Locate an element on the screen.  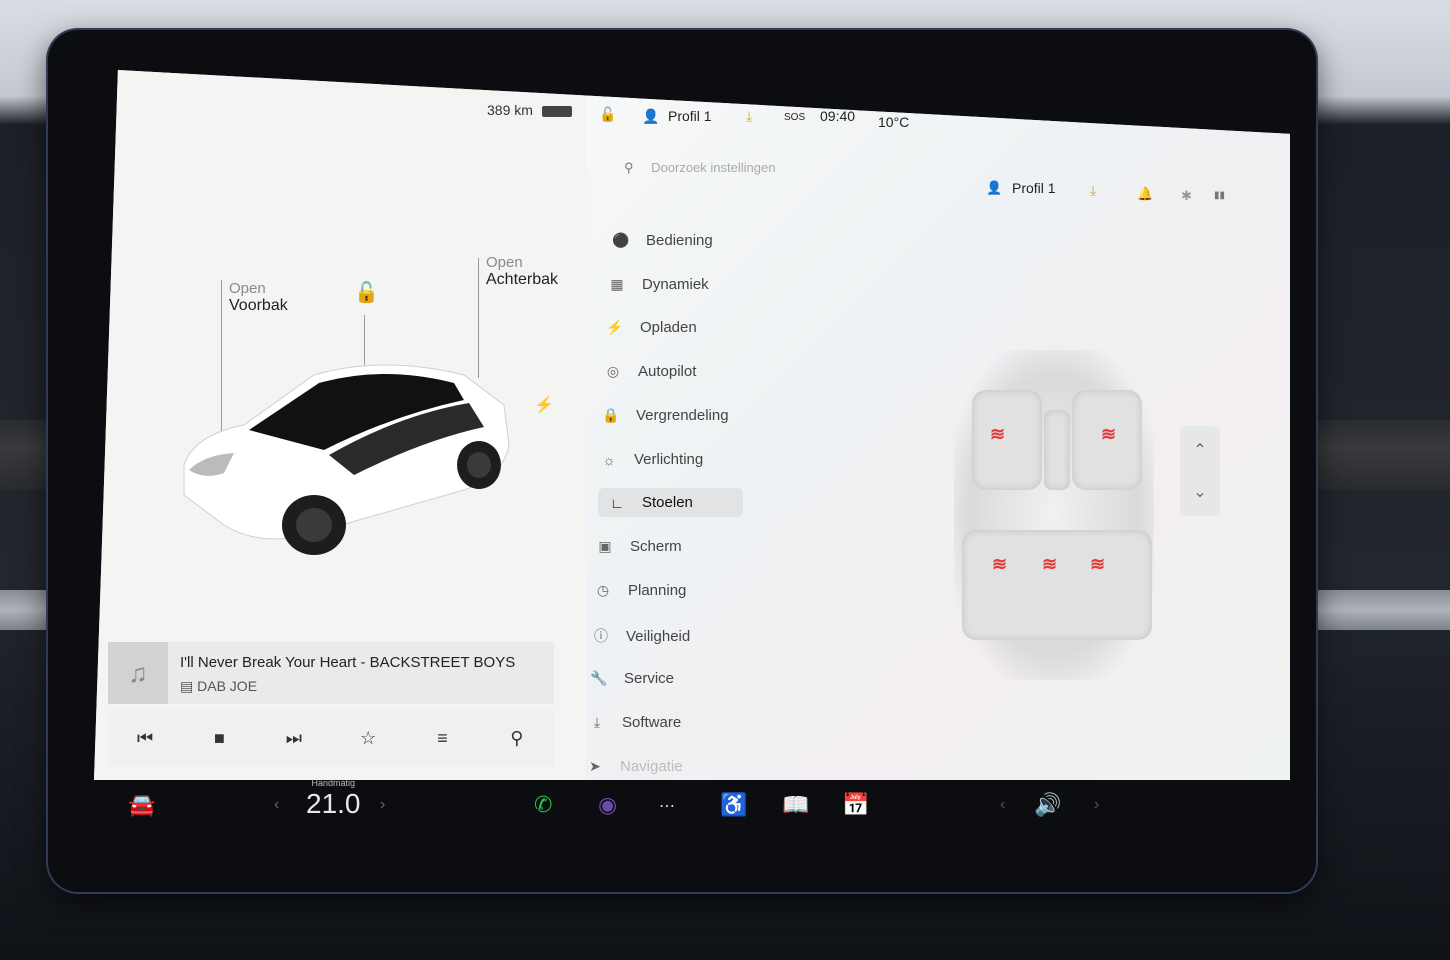
climate-temperature: 21.0 is located at coordinates (333, 803).